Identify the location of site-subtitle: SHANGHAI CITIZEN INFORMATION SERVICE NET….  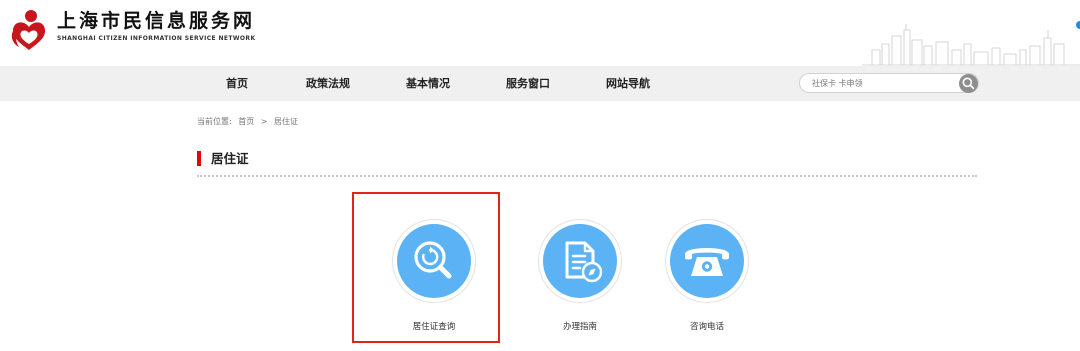
(156, 38).